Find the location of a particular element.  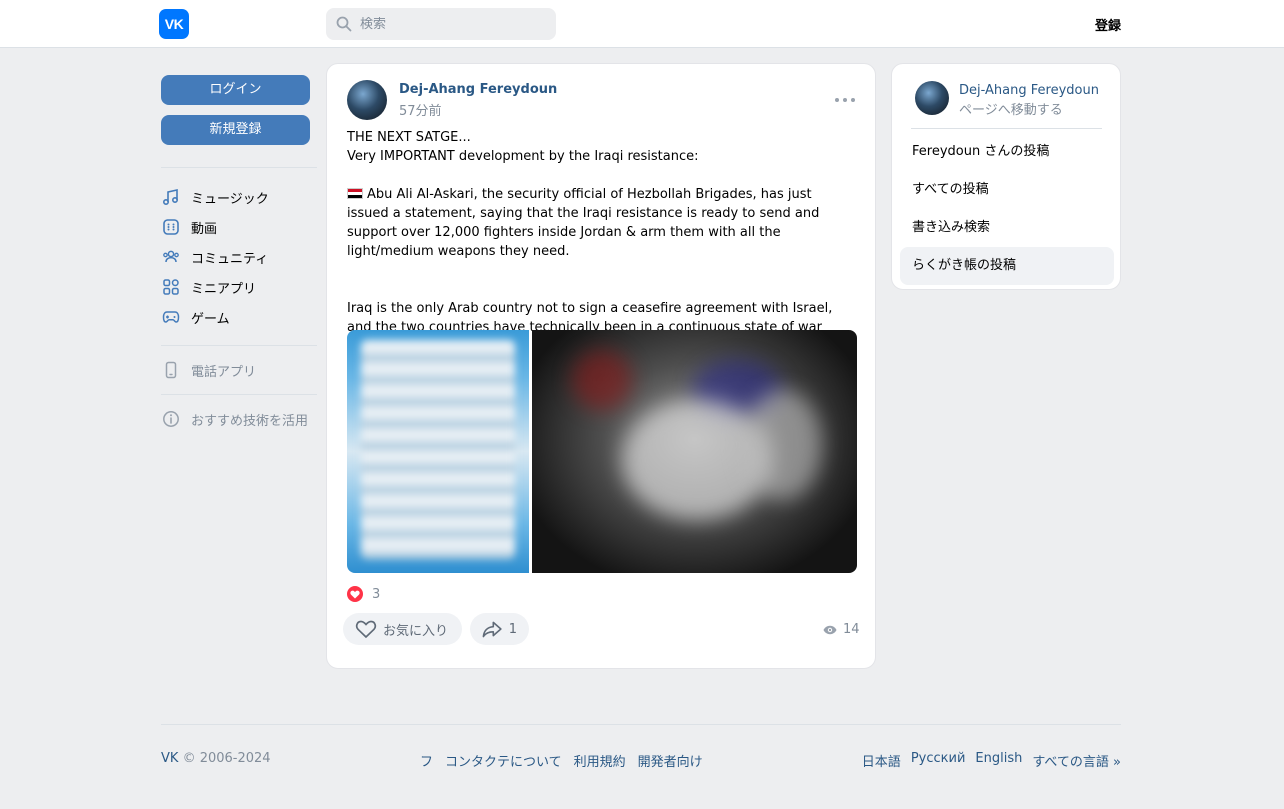

favorite-button: お気に入り is located at coordinates (402, 629).